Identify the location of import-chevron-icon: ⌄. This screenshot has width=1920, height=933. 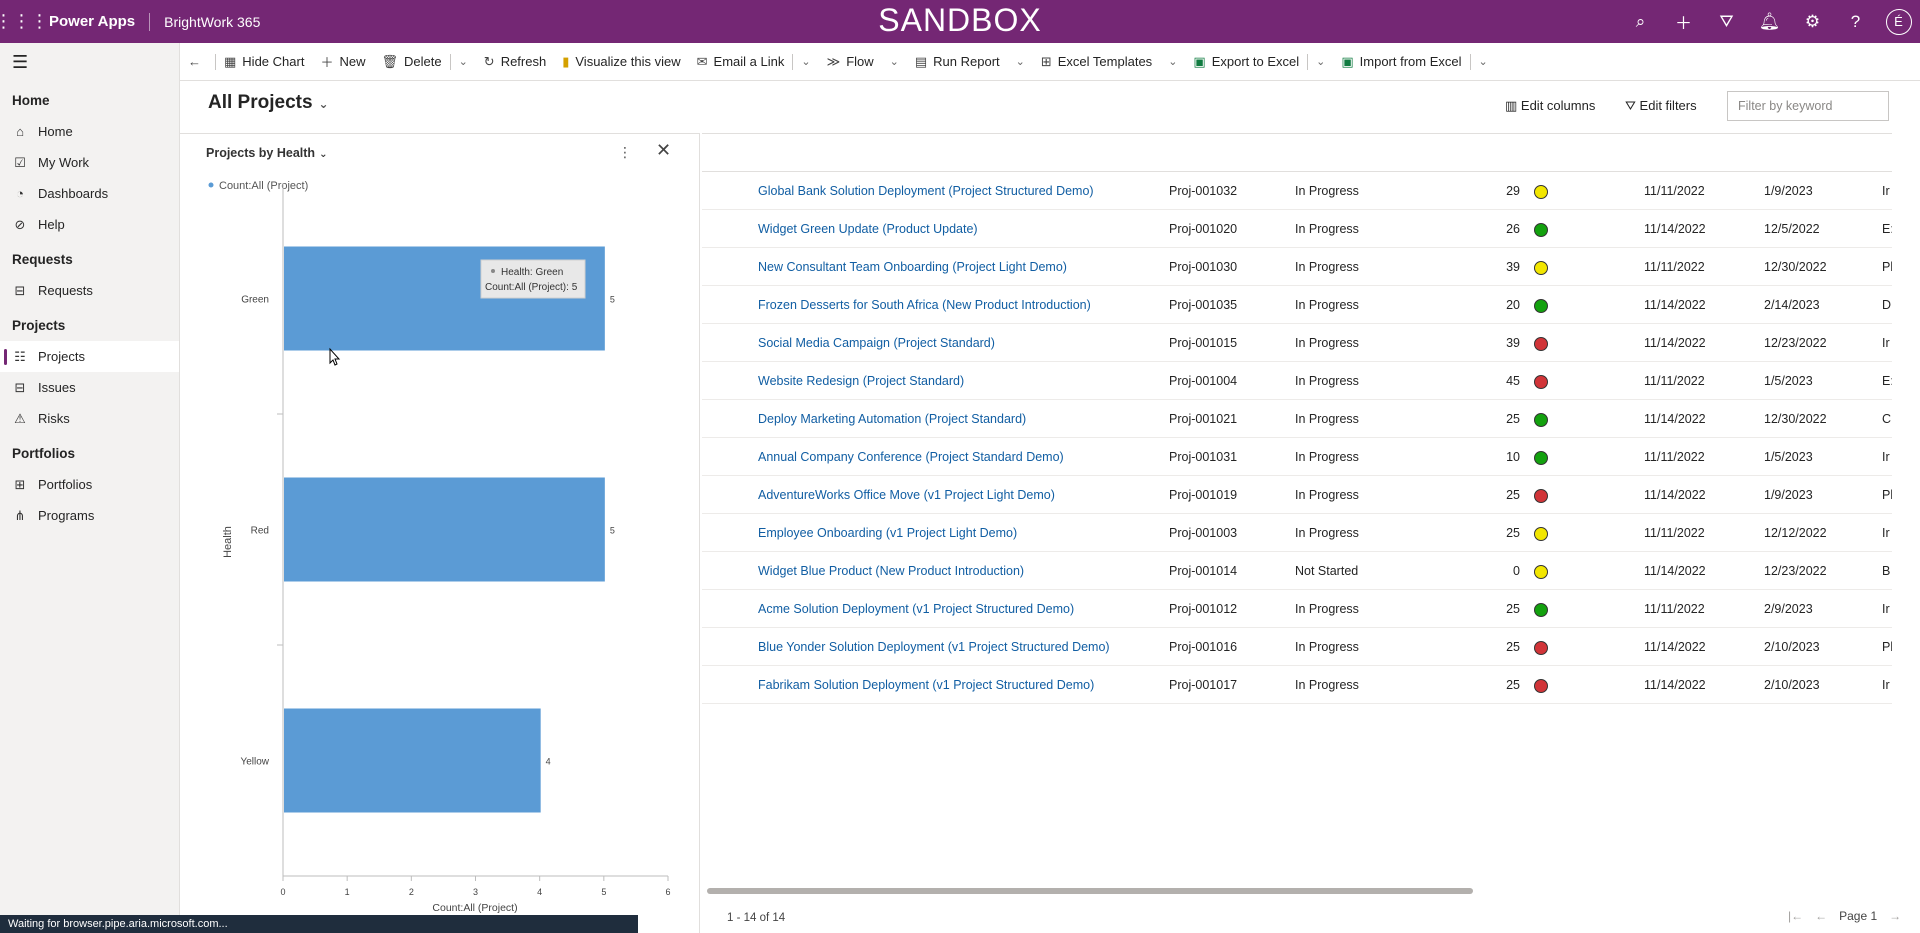
(1483, 62).